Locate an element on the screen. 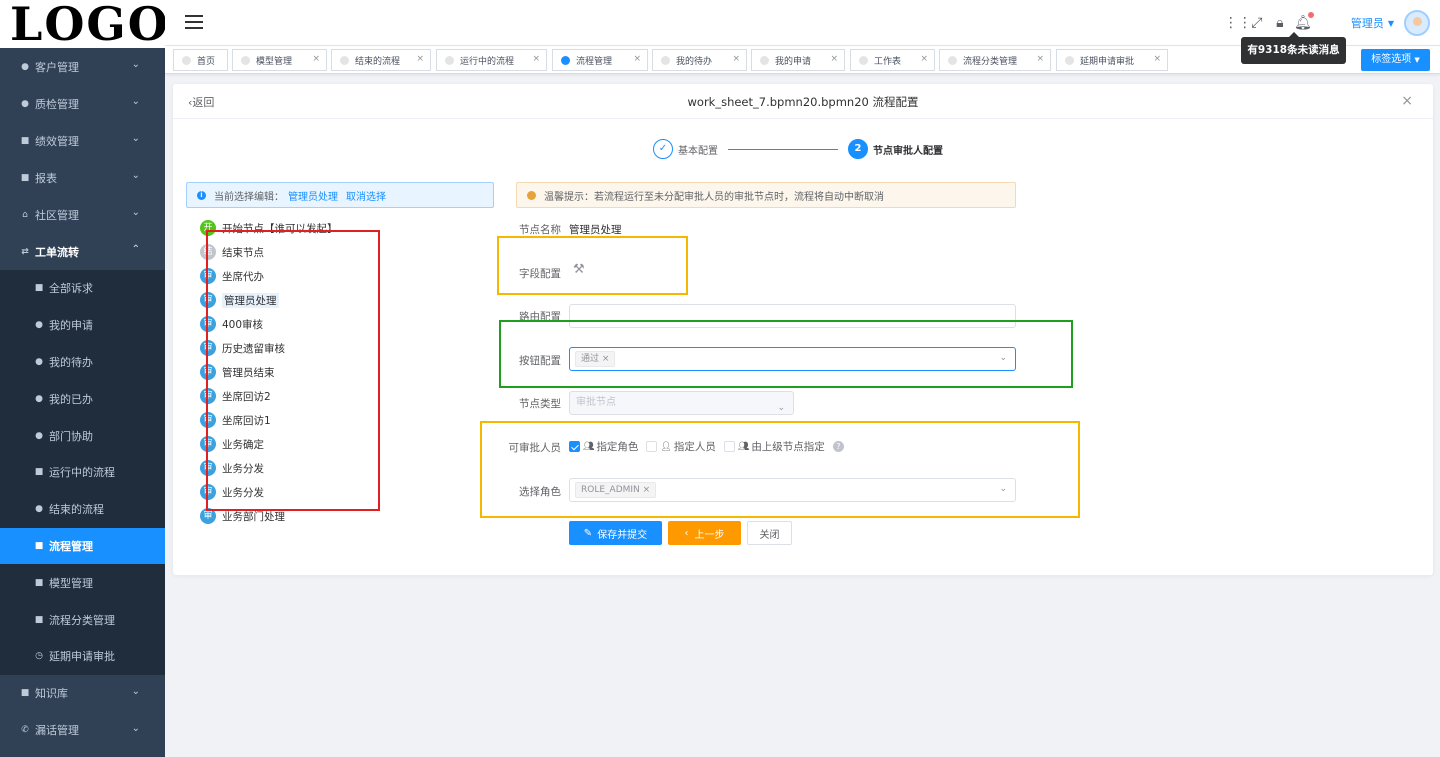 This screenshot has width=1440, height=757. route-config-input is located at coordinates (792, 316).